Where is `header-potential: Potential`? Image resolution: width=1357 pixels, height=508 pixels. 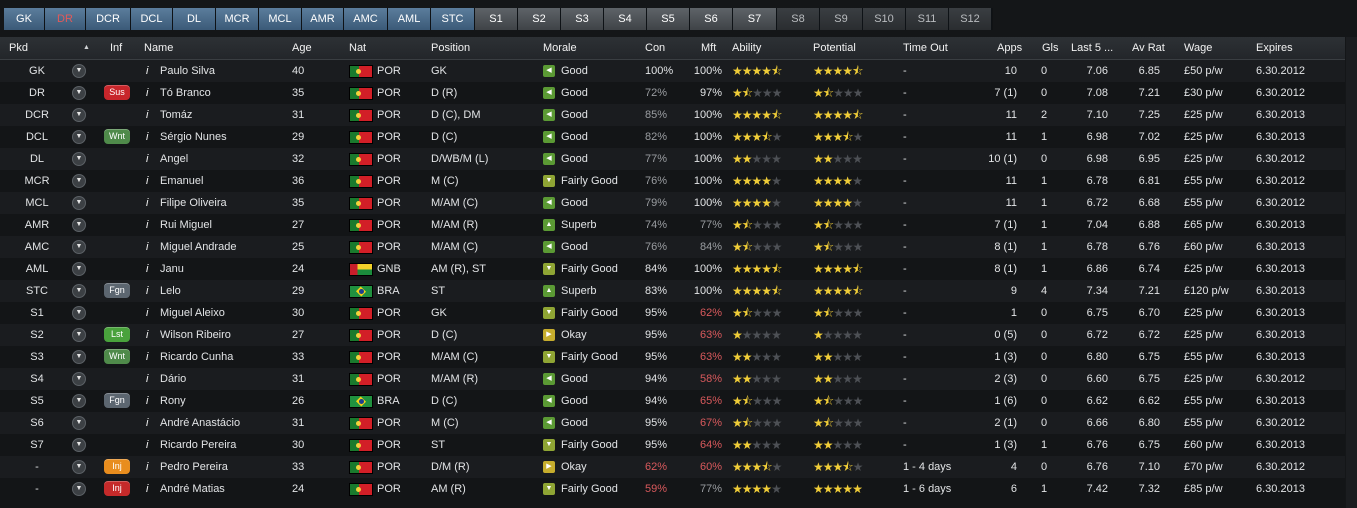
header-potential: Potential is located at coordinates (834, 48).